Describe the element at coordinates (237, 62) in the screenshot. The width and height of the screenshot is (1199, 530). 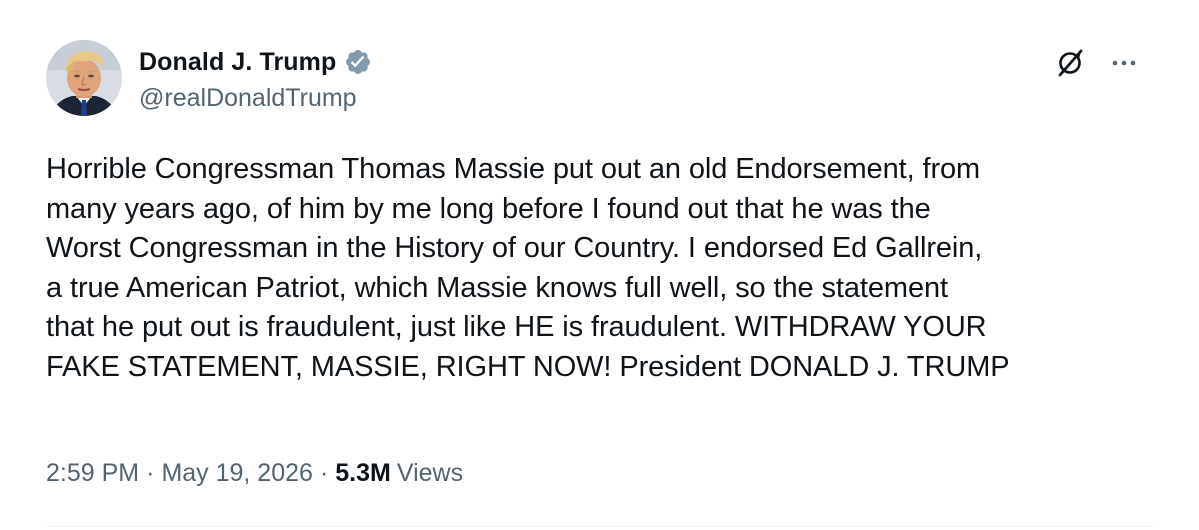
I see `author-display-name: Donald J. Trump` at that location.